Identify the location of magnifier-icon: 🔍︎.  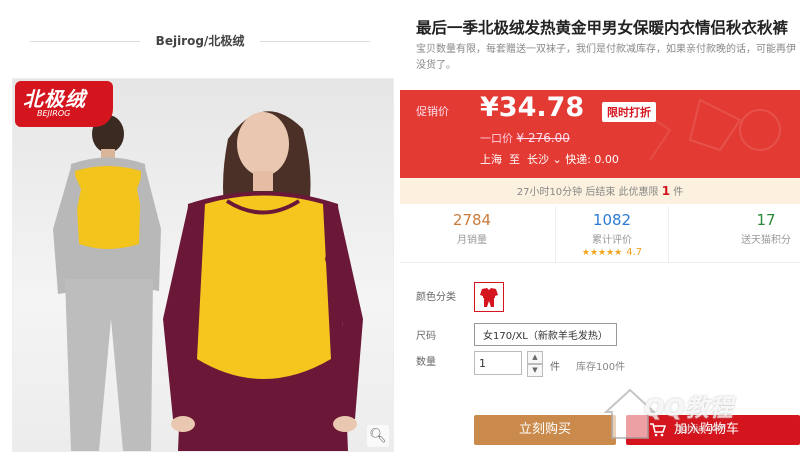
(378, 436).